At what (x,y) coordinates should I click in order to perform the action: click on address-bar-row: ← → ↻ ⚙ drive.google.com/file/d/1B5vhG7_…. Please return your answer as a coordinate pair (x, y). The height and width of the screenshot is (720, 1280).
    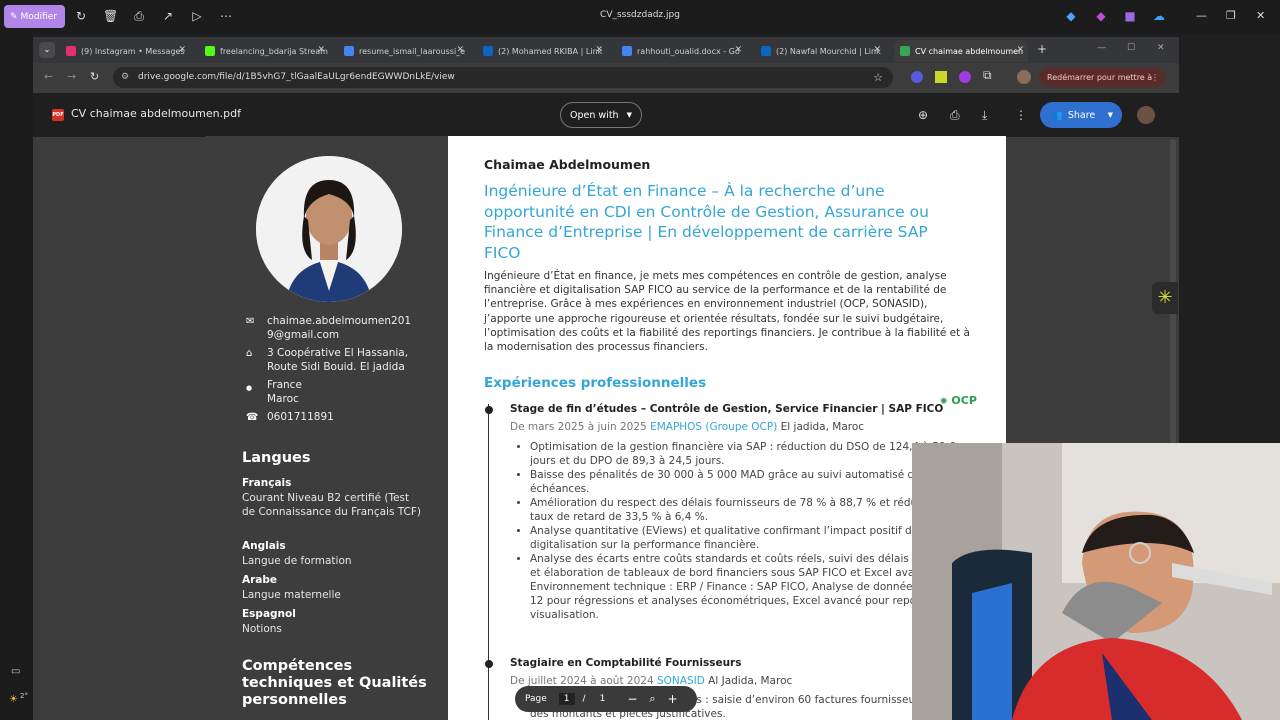
    Looking at the image, I should click on (606, 82).